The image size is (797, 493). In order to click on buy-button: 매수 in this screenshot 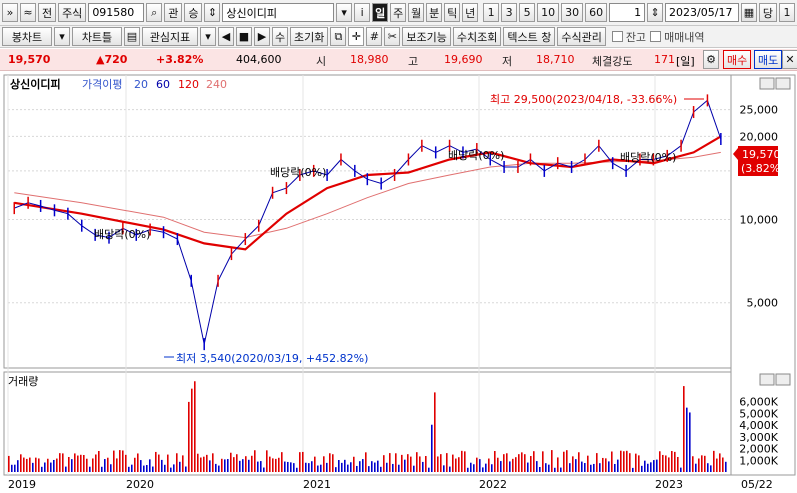, I will do `click(737, 59)`.